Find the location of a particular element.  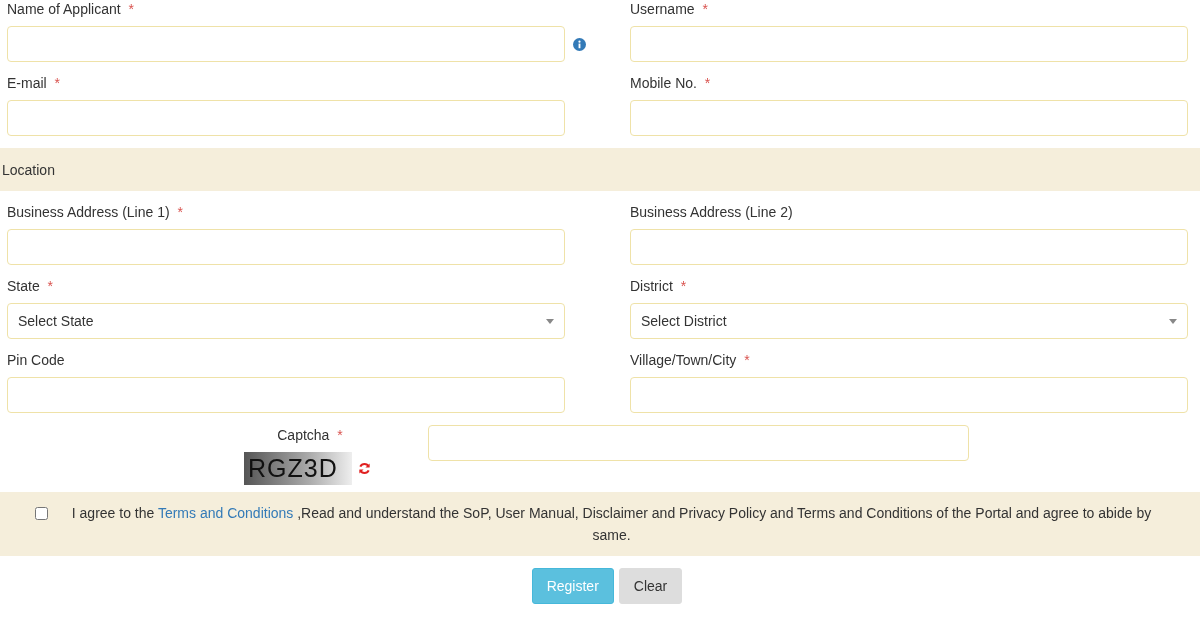

refresh-icon is located at coordinates (364, 468).